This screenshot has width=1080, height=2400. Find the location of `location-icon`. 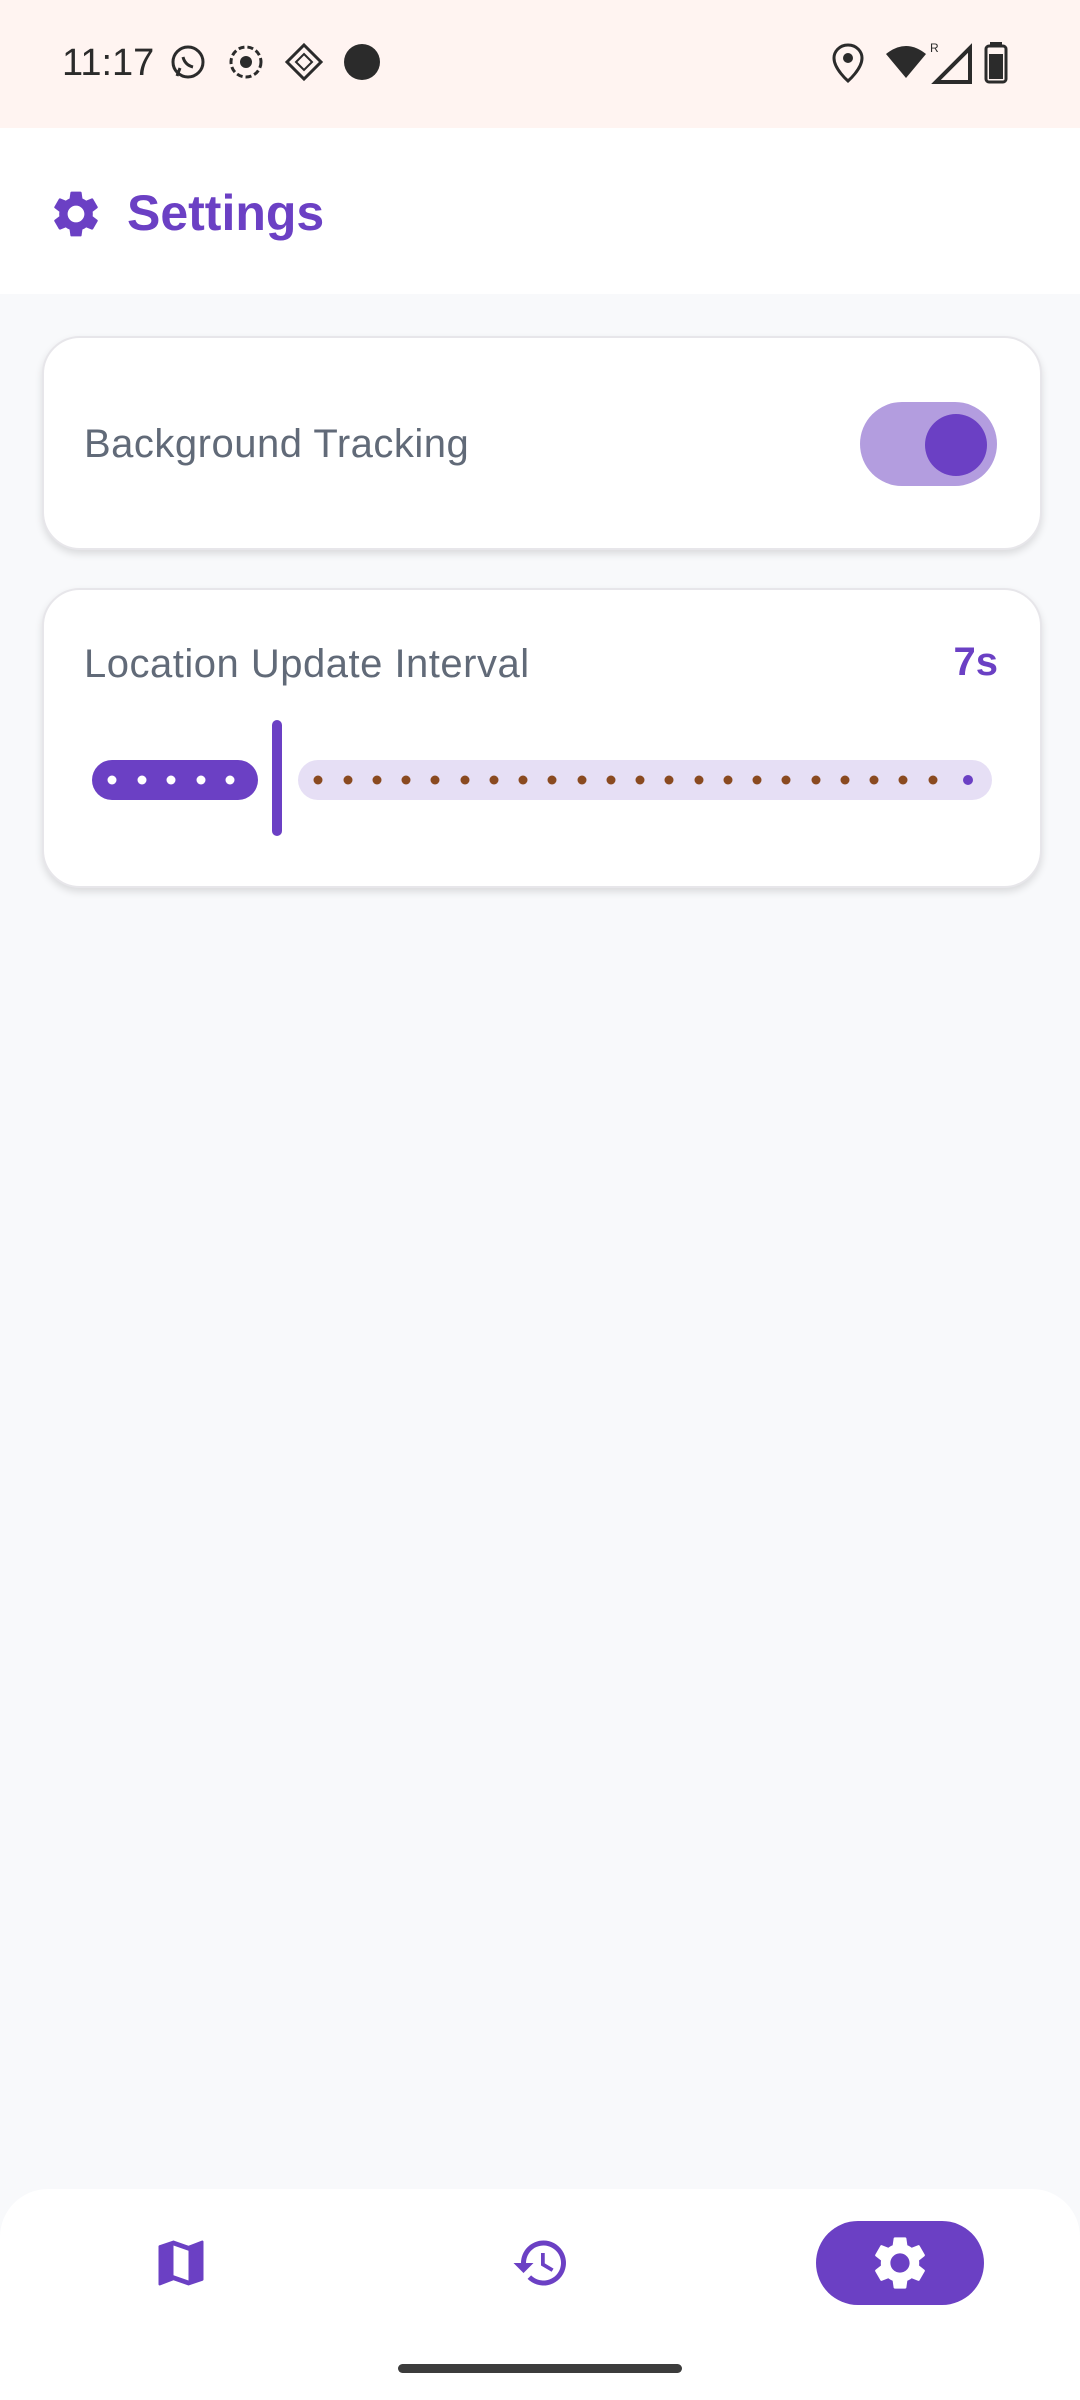

location-icon is located at coordinates (848, 65).